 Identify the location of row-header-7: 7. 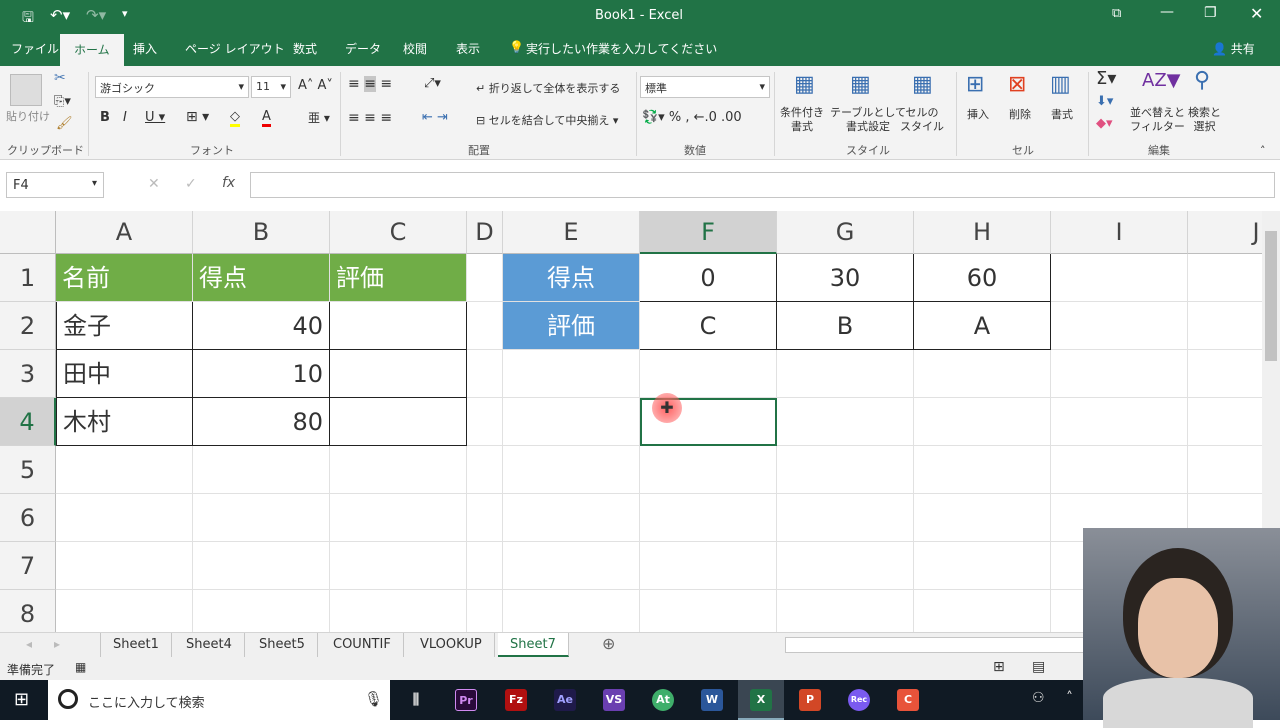
(28, 566).